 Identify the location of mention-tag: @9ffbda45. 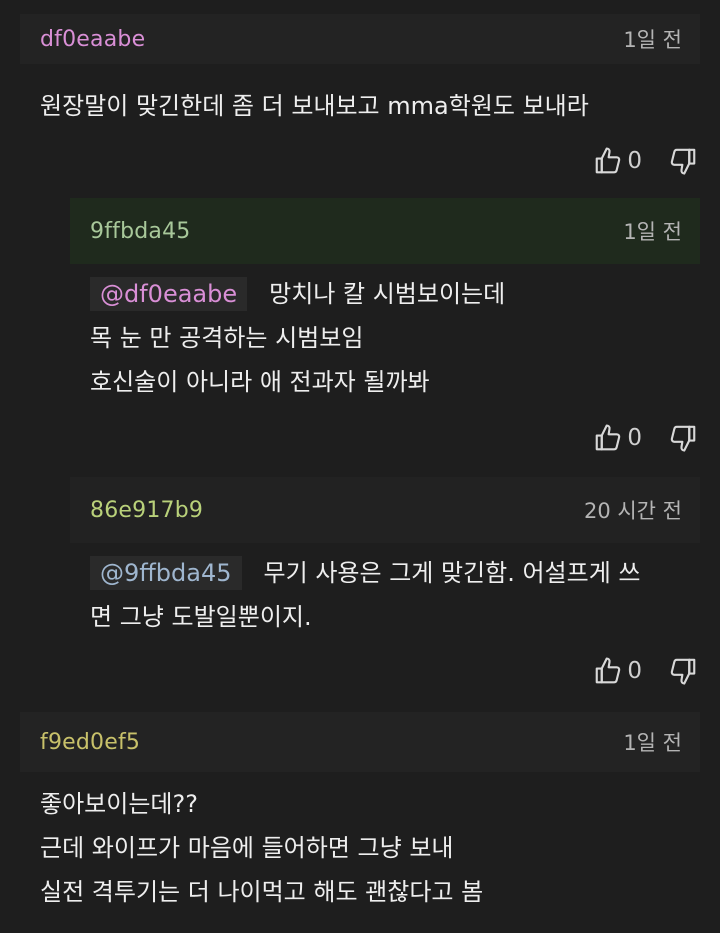
(166, 573).